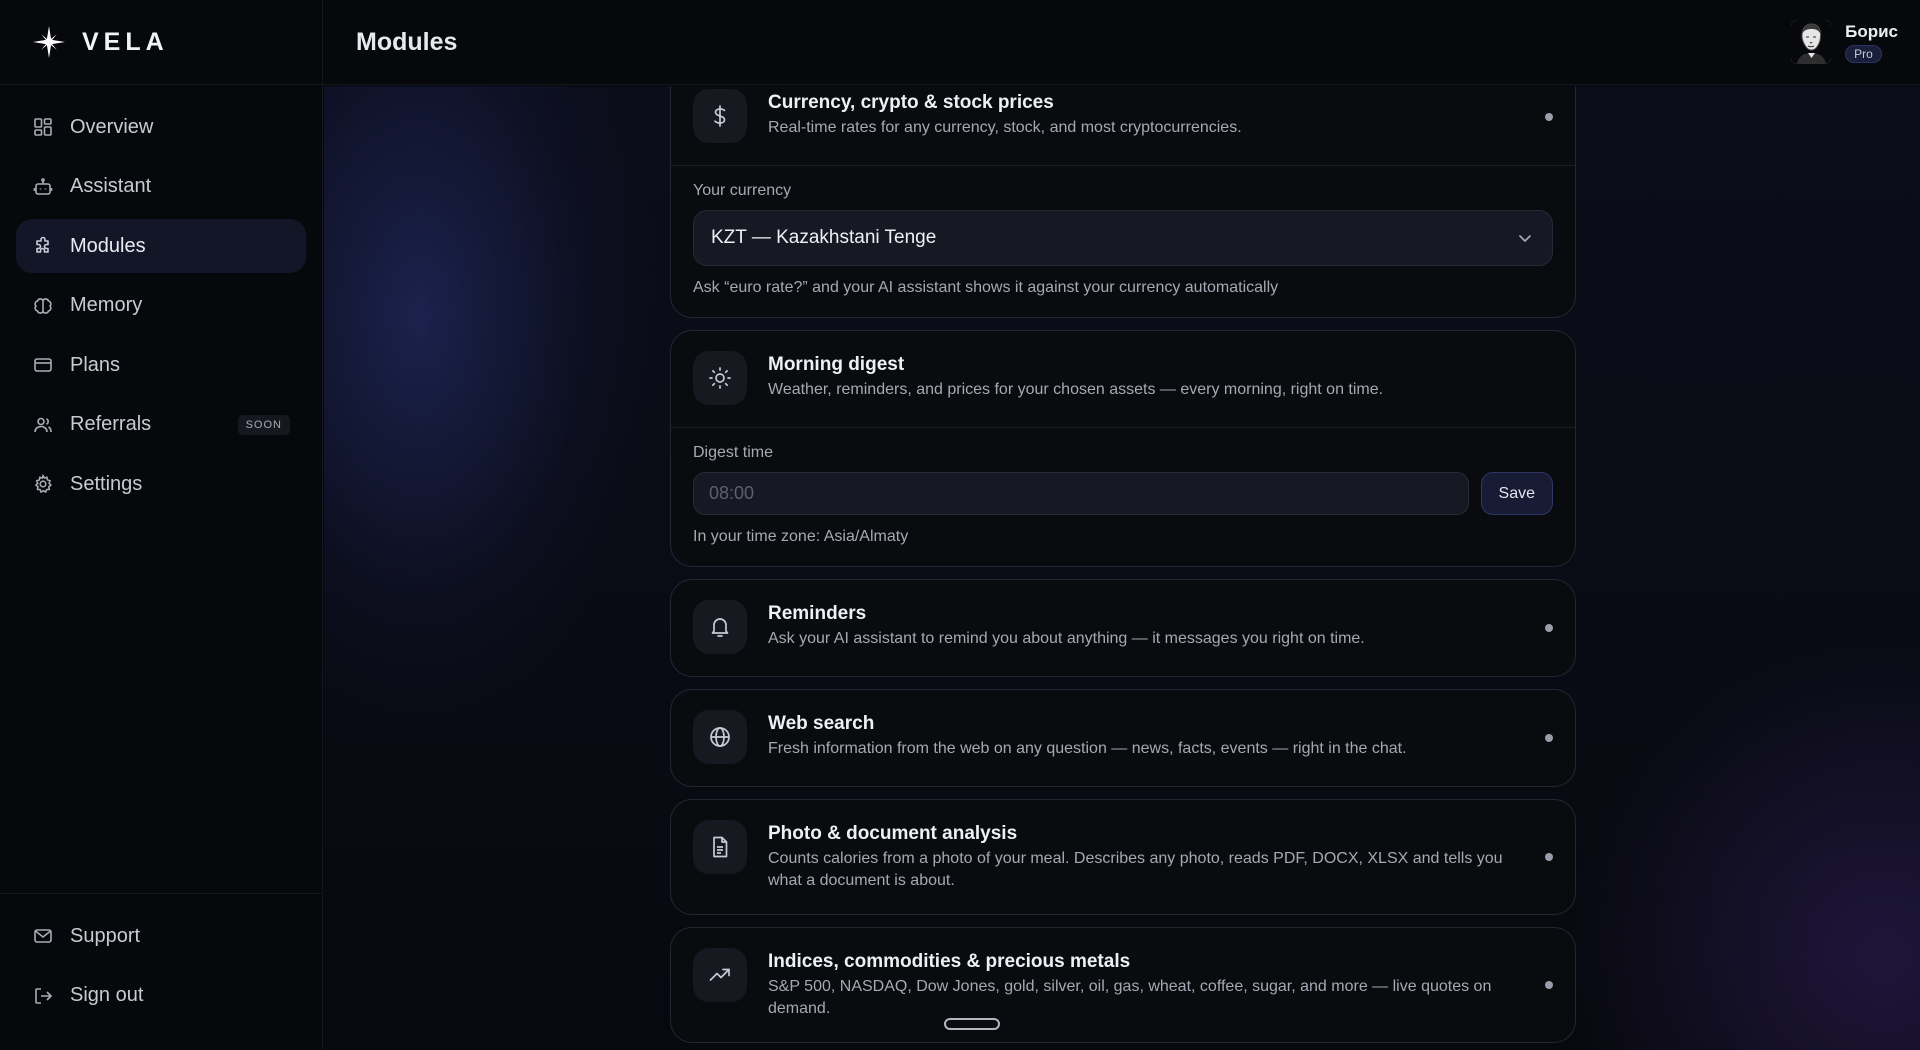  I want to click on star-logo-icon, so click(49, 42).